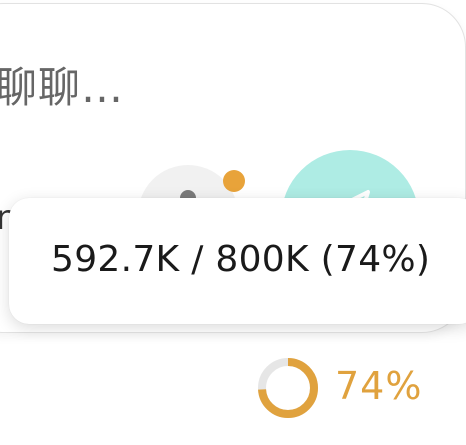 Image resolution: width=466 pixels, height=445 pixels. What do you see at coordinates (234, 181) in the screenshot?
I see `notification-dot` at bounding box center [234, 181].